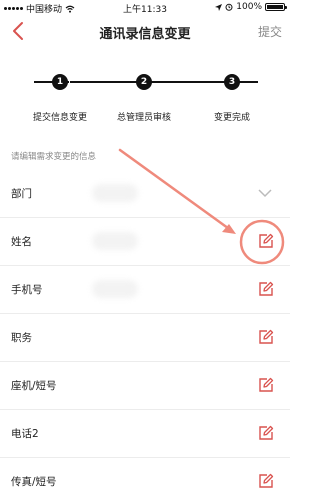 Image resolution: width=320 pixels, height=500 pixels. I want to click on step-1-dot: 1, so click(60, 82).